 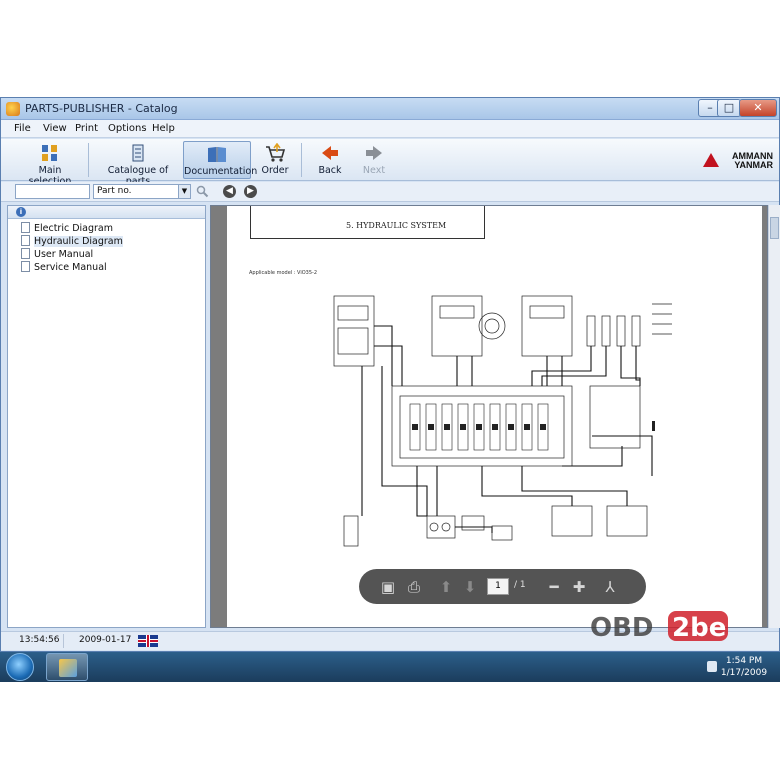 I want to click on tree-item: Service Manual, so click(x=64, y=267).